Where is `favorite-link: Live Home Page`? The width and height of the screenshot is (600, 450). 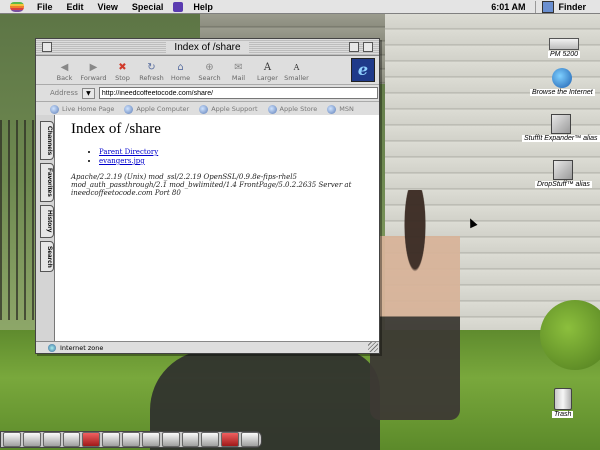 favorite-link: Live Home Page is located at coordinates (82, 109).